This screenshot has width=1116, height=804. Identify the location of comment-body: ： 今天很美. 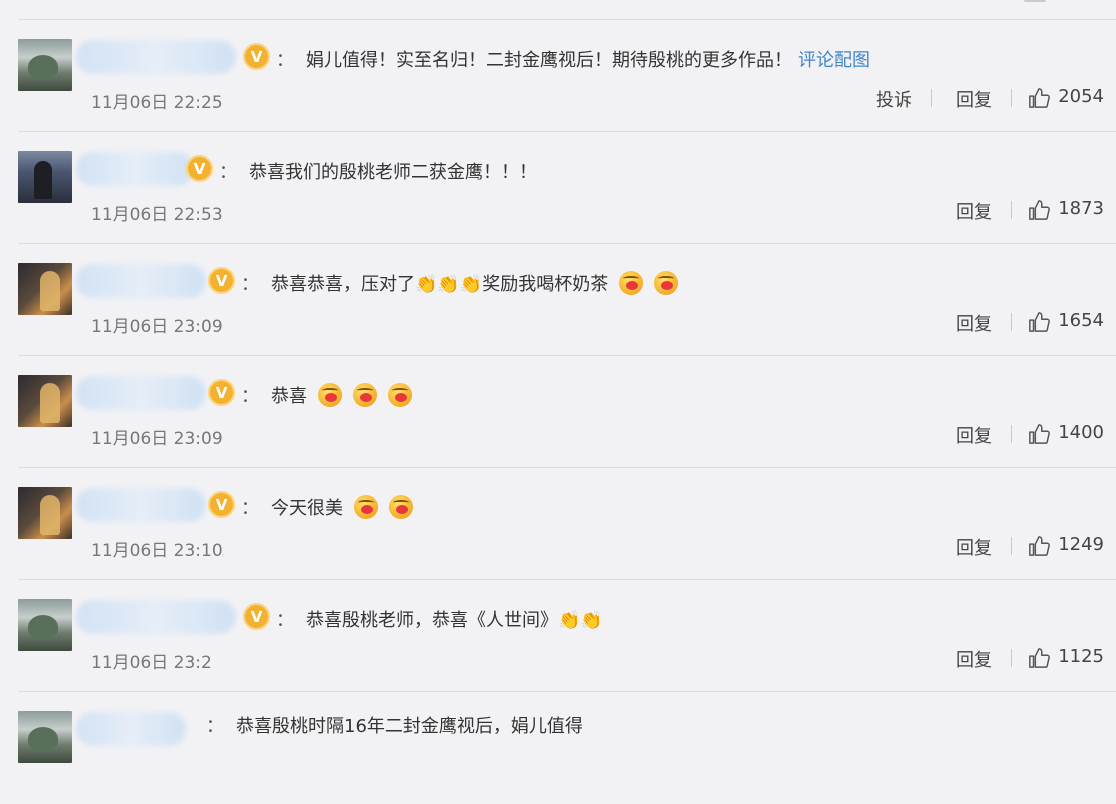
(327, 507).